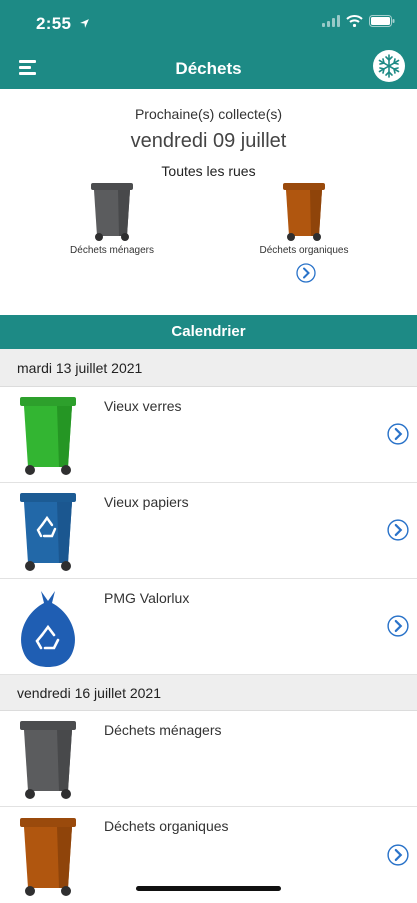 Image resolution: width=417 pixels, height=903 pixels. I want to click on app-logo-button, so click(389, 66).